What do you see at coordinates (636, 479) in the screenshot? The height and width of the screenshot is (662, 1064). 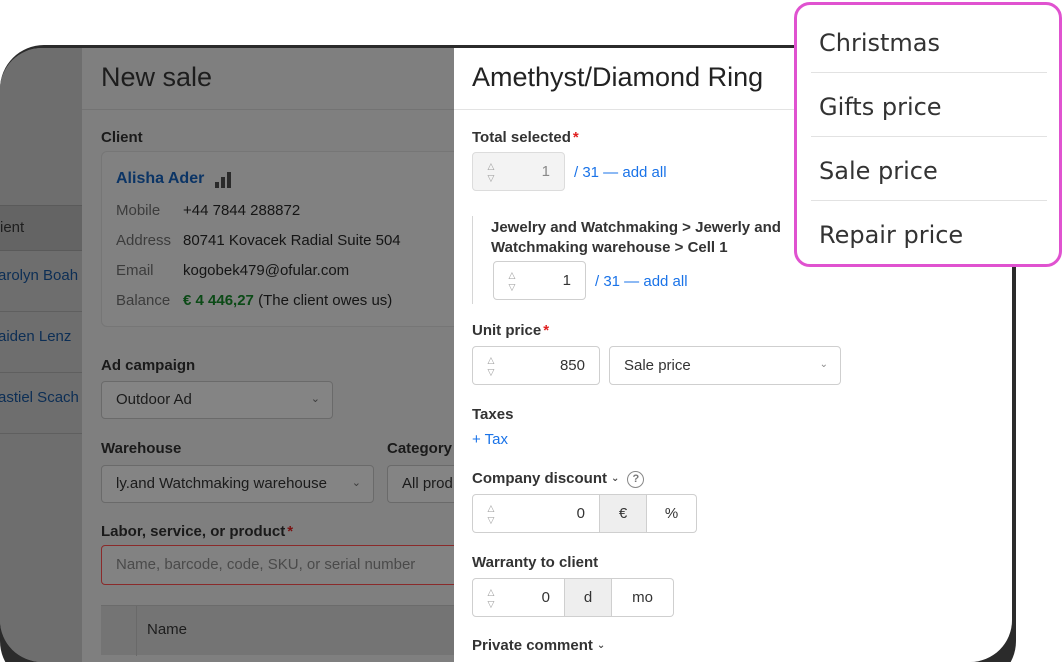 I see `help-icon: ?` at bounding box center [636, 479].